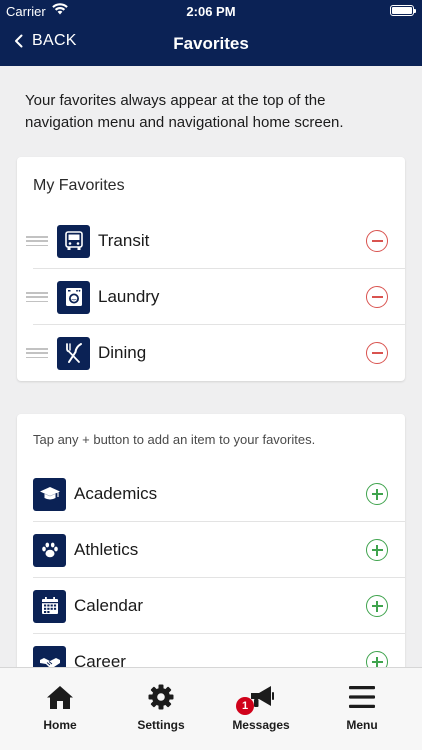 The height and width of the screenshot is (750, 422). What do you see at coordinates (211, 43) in the screenshot?
I see `page-title: Favorites` at bounding box center [211, 43].